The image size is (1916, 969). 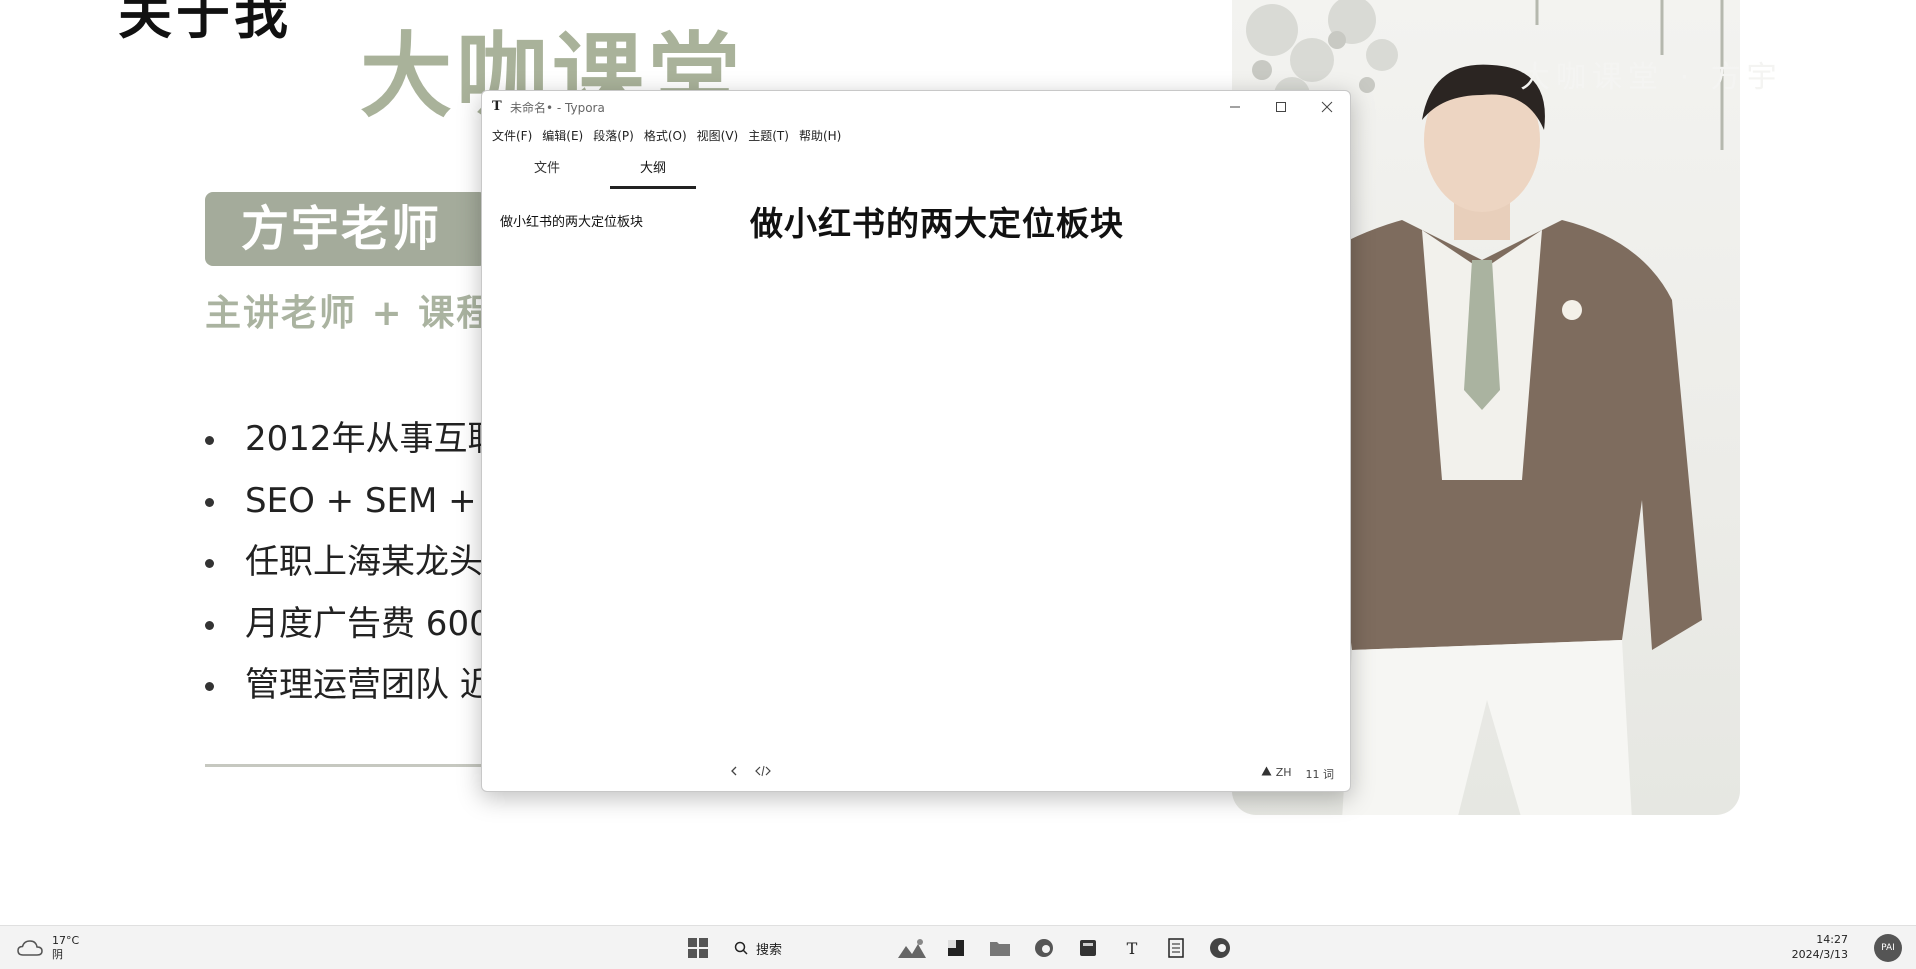 I want to click on taskbar-app-edge-dev, so click(x=1220, y=948).